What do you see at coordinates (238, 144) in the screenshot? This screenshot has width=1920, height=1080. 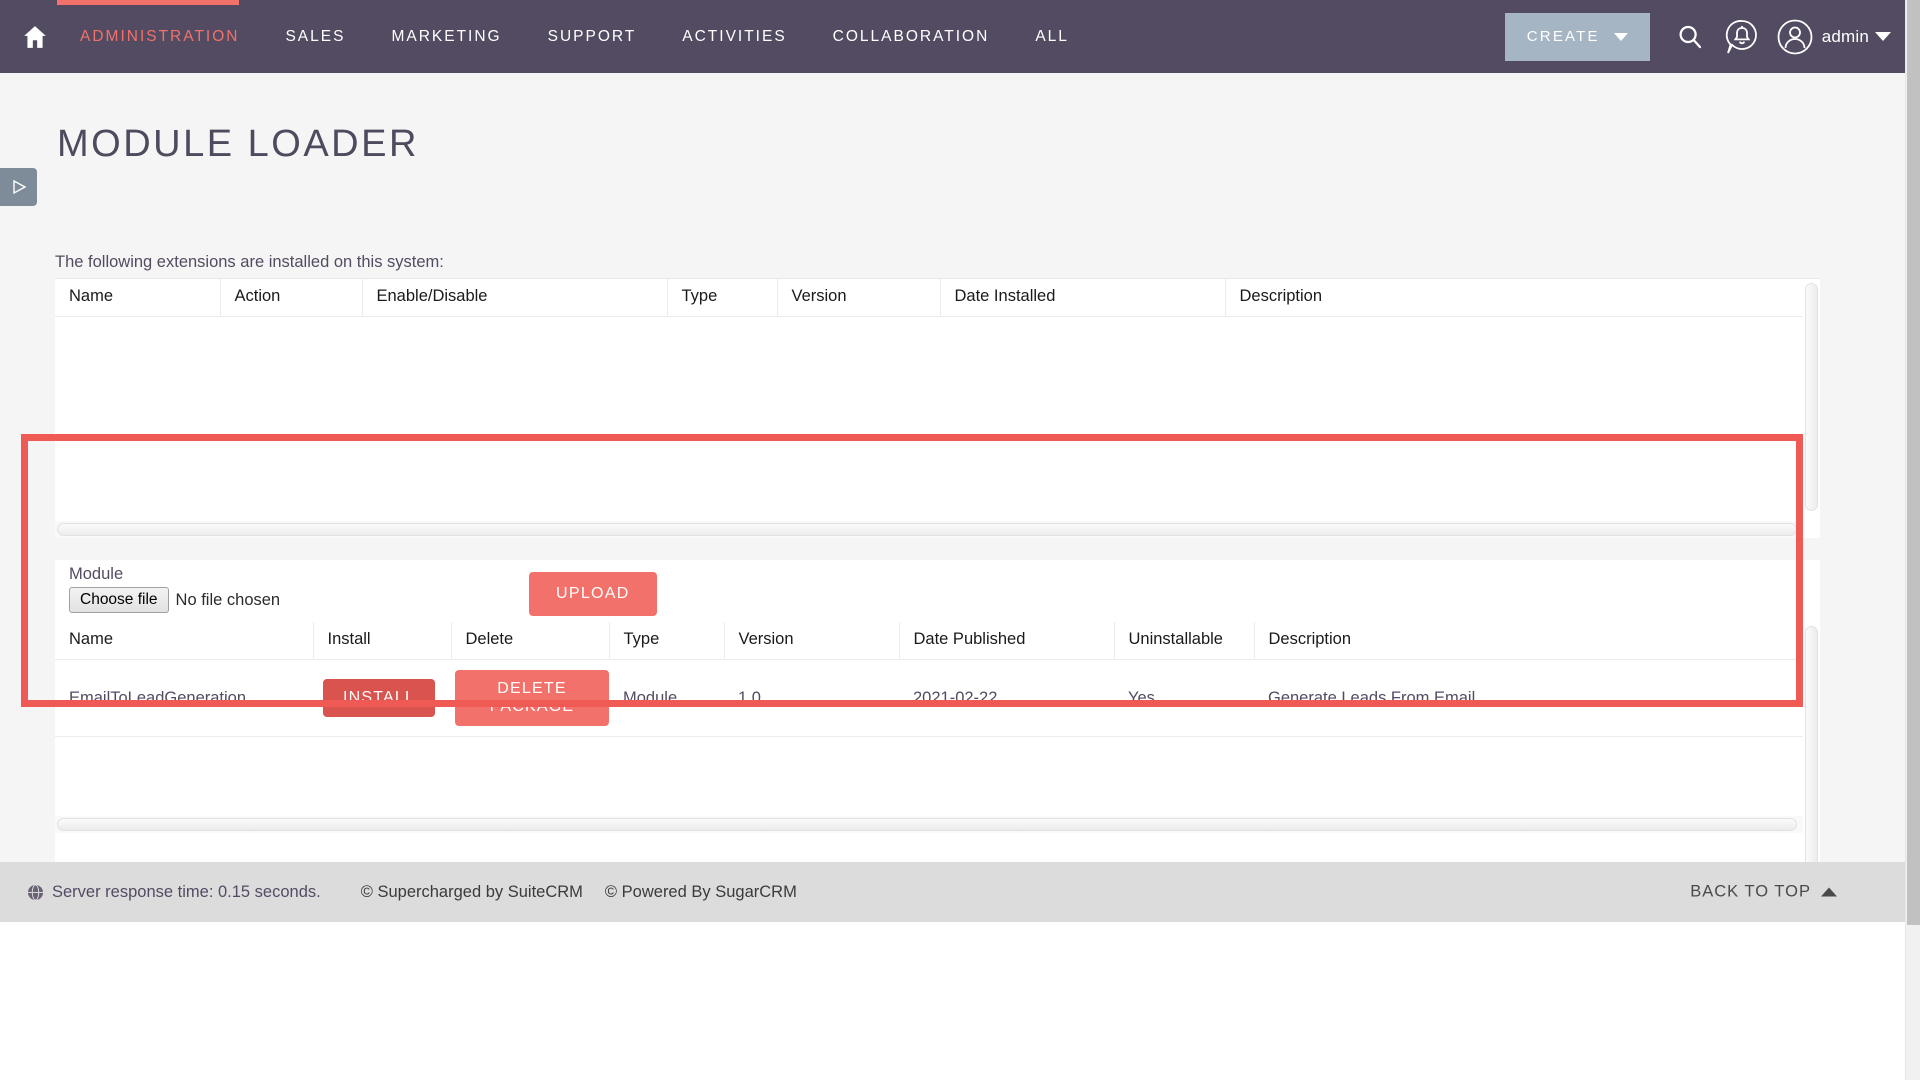 I see `page-title: MODULE LOADER` at bounding box center [238, 144].